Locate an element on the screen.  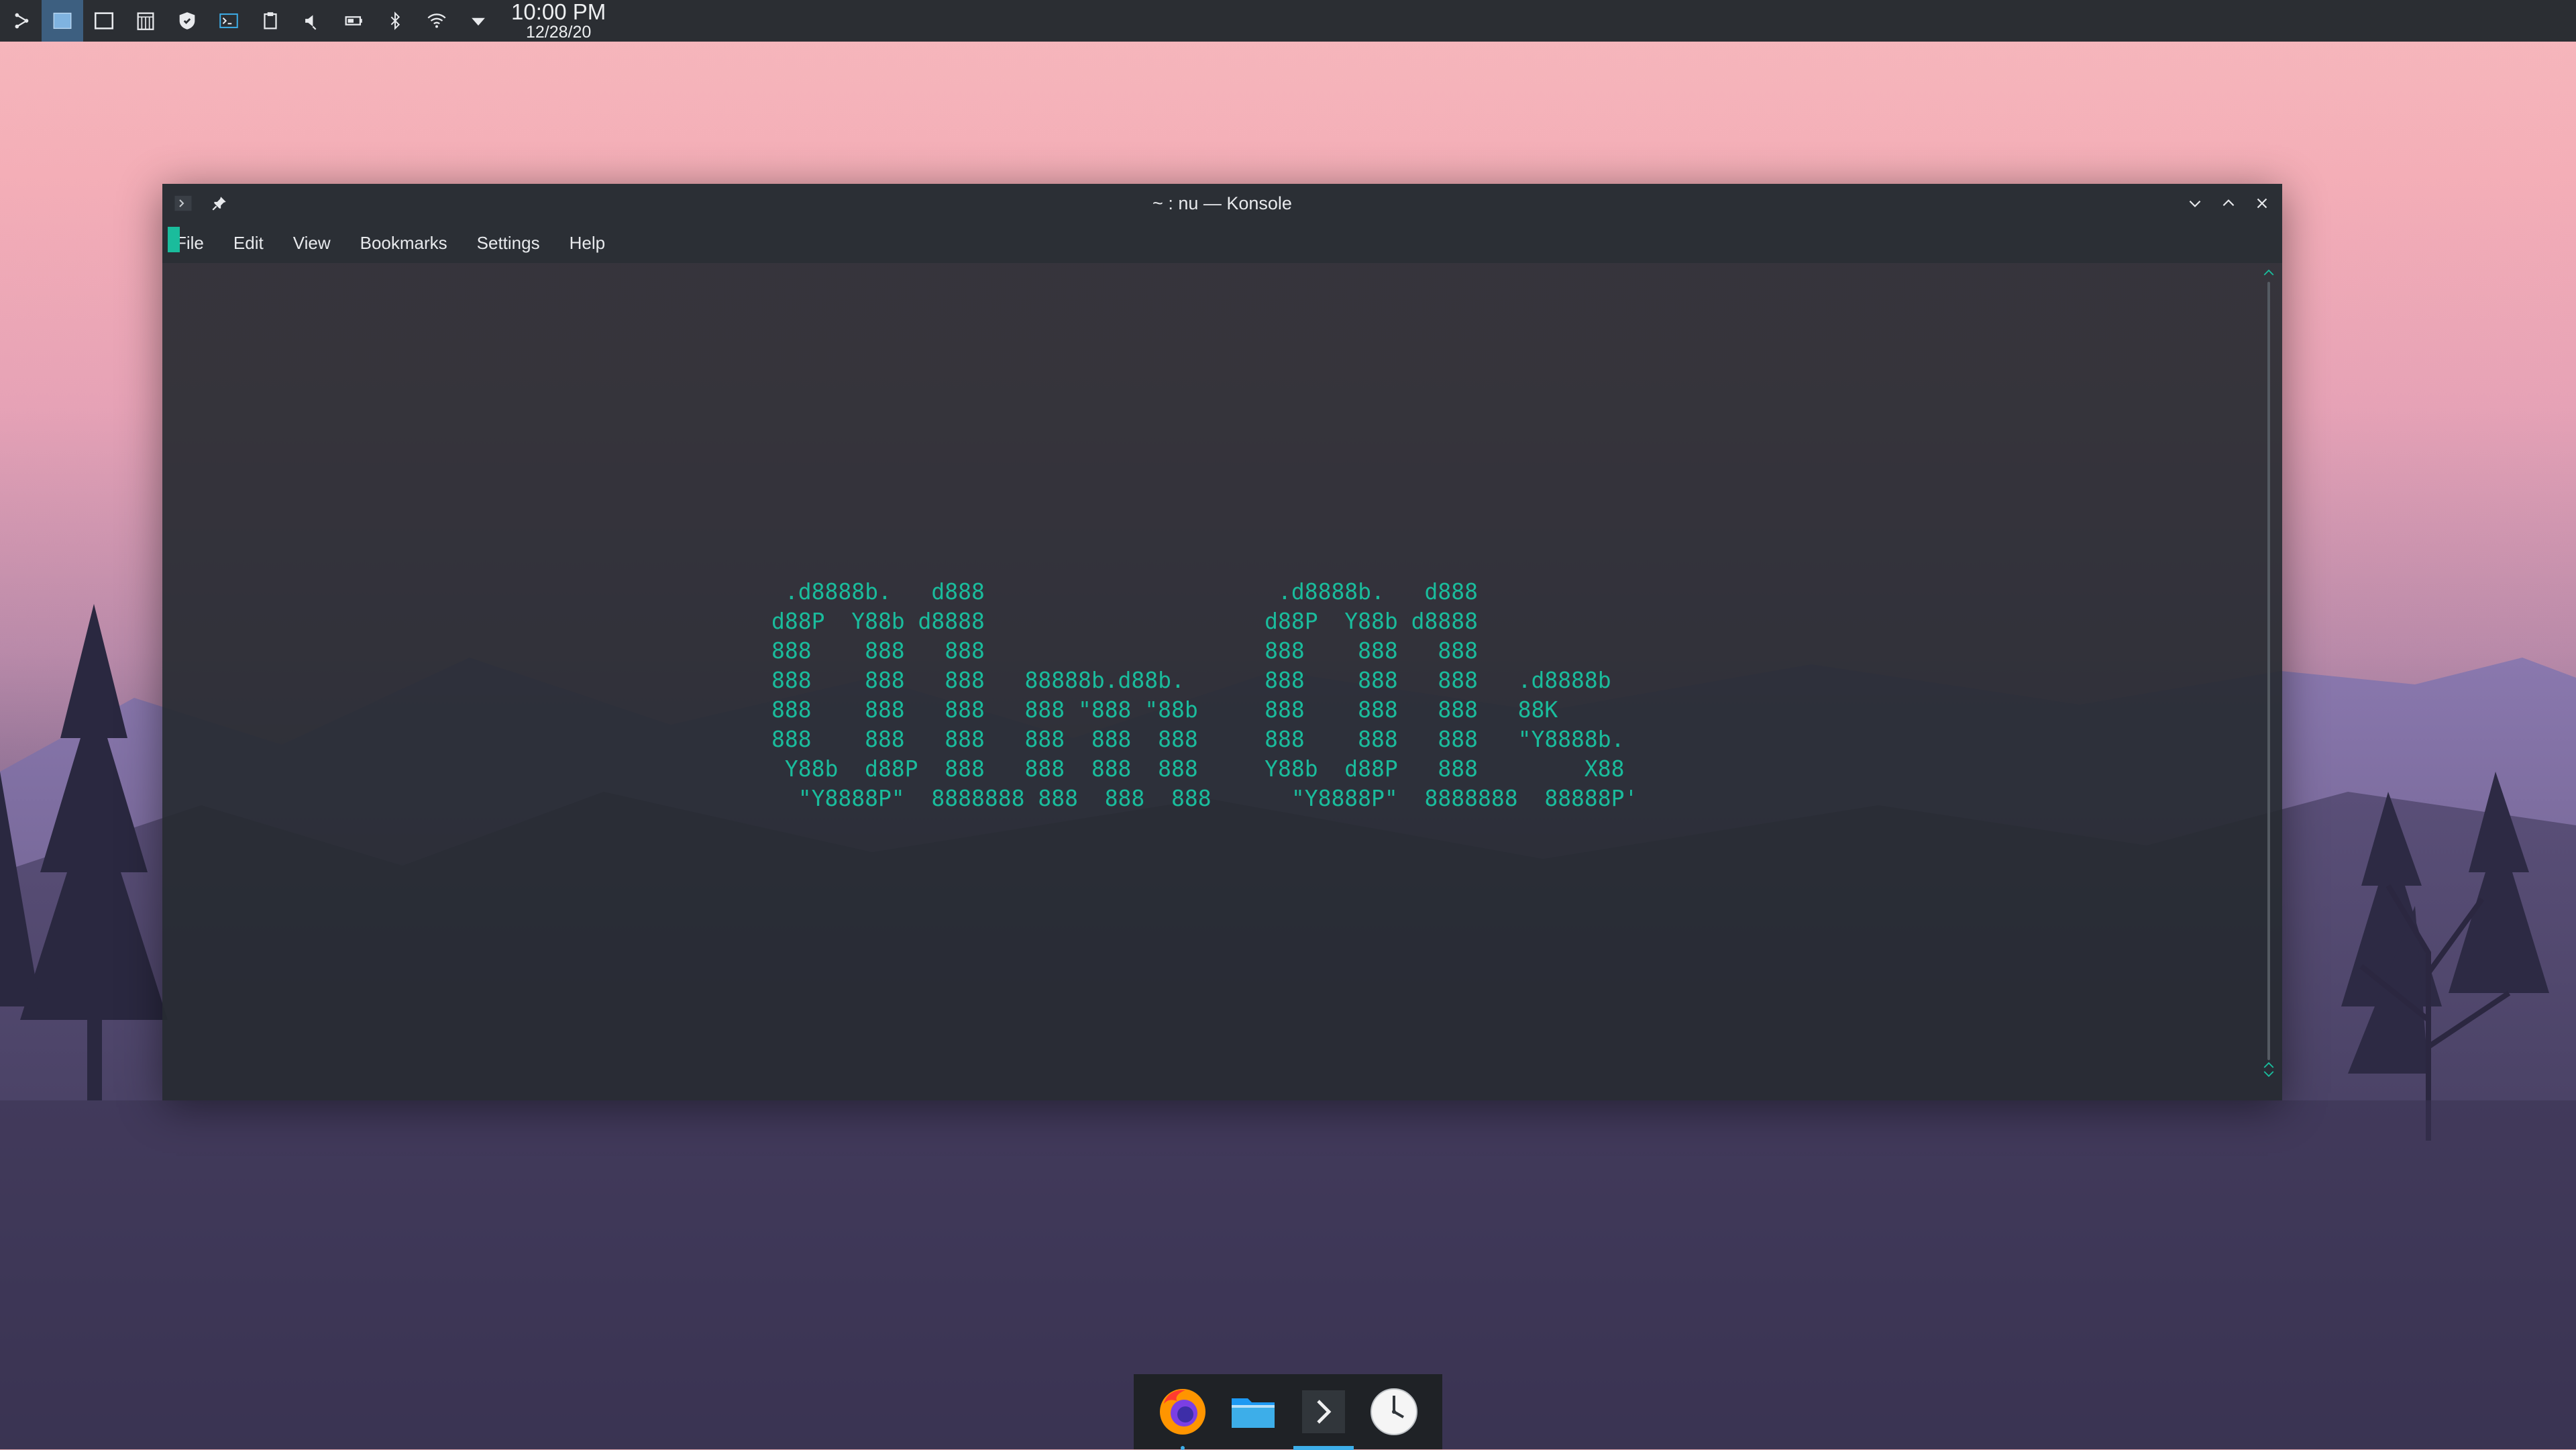
minimize-button is located at coordinates (2195, 203).